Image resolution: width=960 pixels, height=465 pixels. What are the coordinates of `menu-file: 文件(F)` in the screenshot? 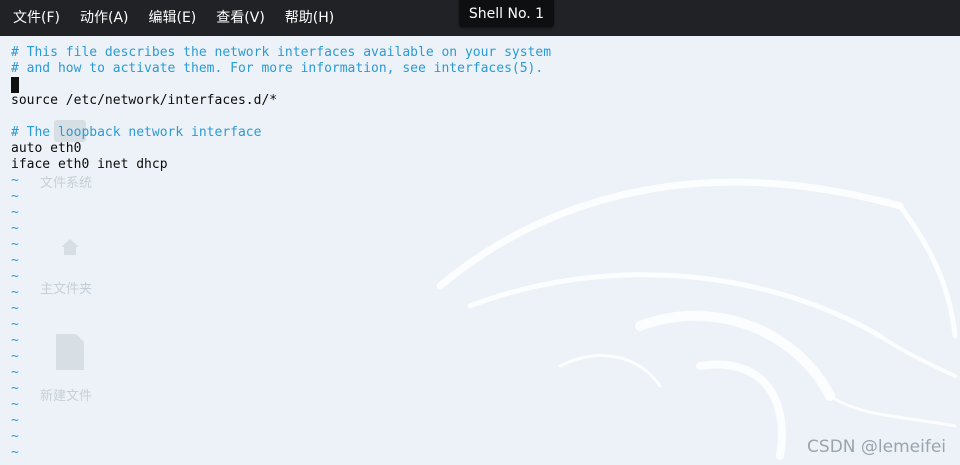 It's located at (34, 18).